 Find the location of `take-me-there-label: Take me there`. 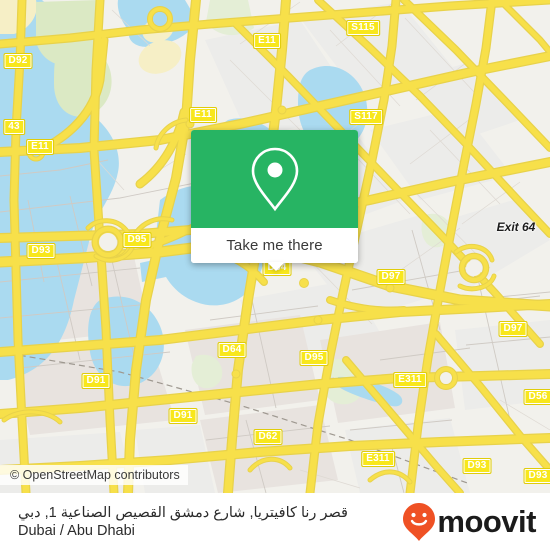

take-me-there-label: Take me there is located at coordinates (274, 245).